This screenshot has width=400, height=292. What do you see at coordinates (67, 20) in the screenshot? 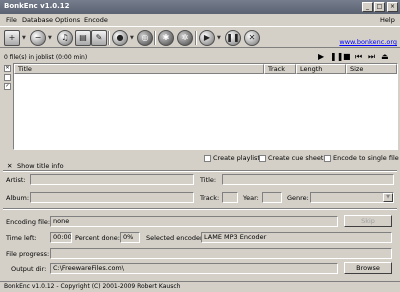
I see `menu-options: Options` at bounding box center [67, 20].